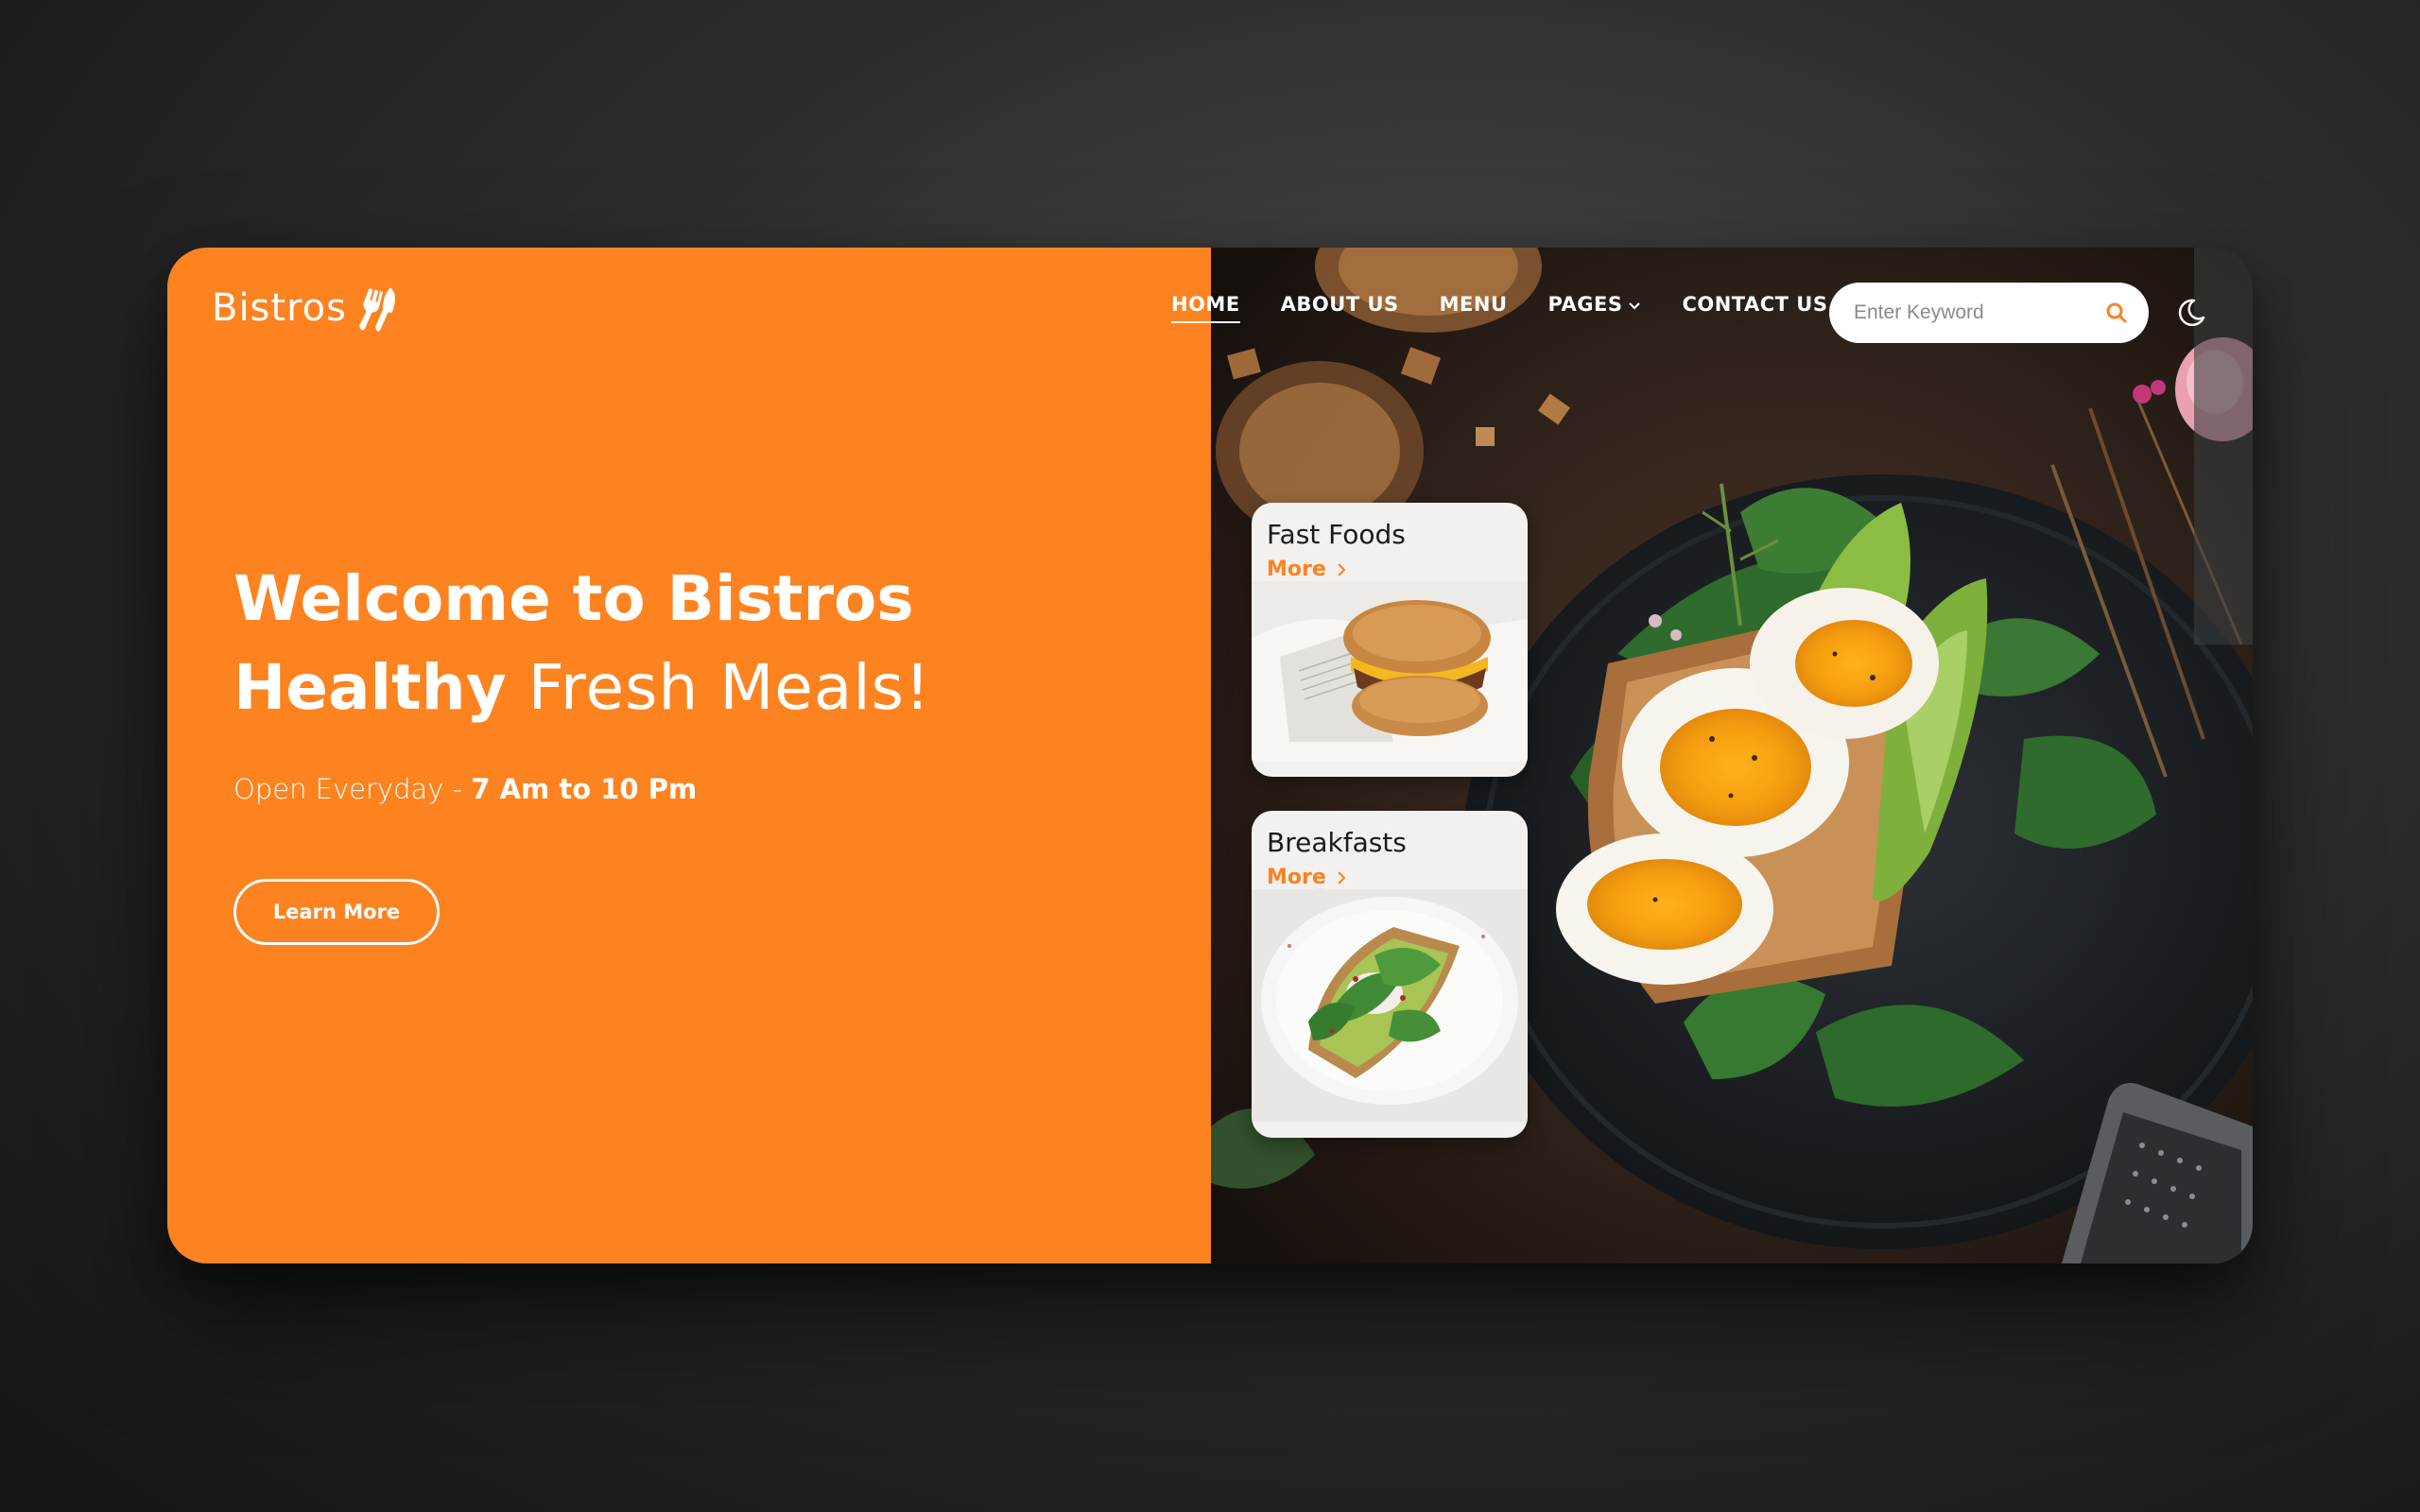  I want to click on search-bar, so click(1989, 313).